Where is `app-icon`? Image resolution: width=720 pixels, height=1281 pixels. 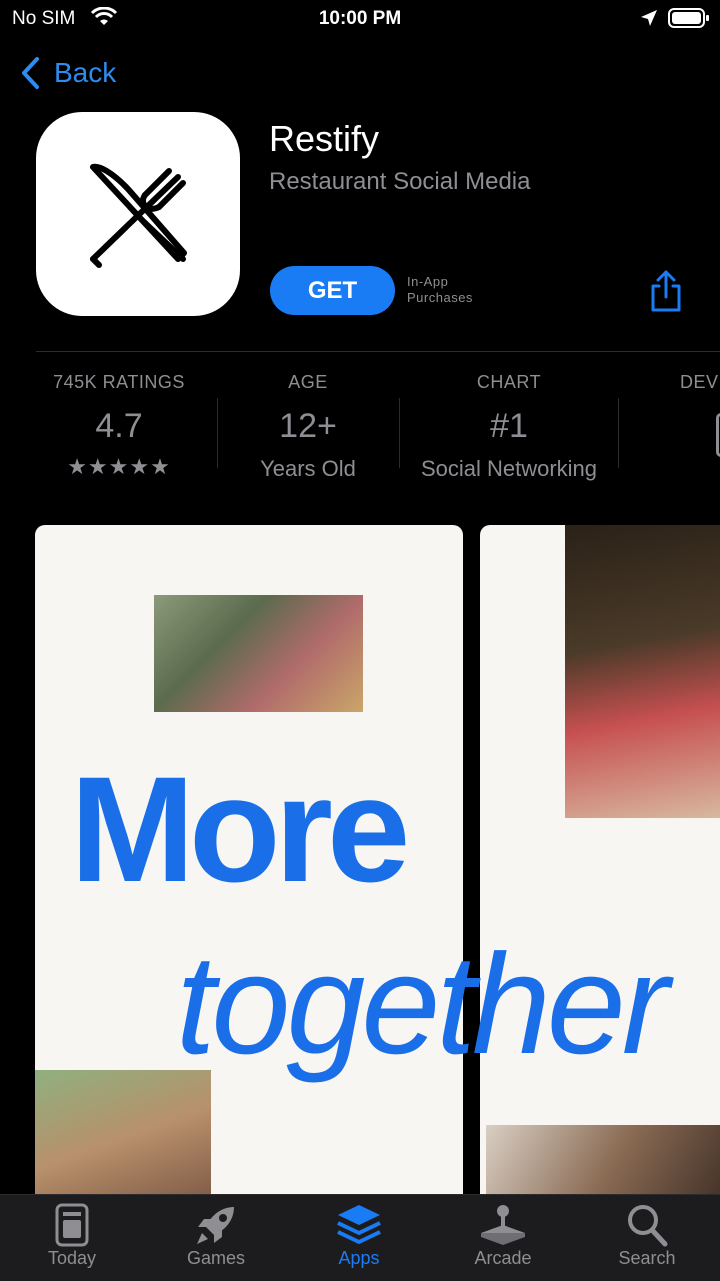
app-icon is located at coordinates (138, 214).